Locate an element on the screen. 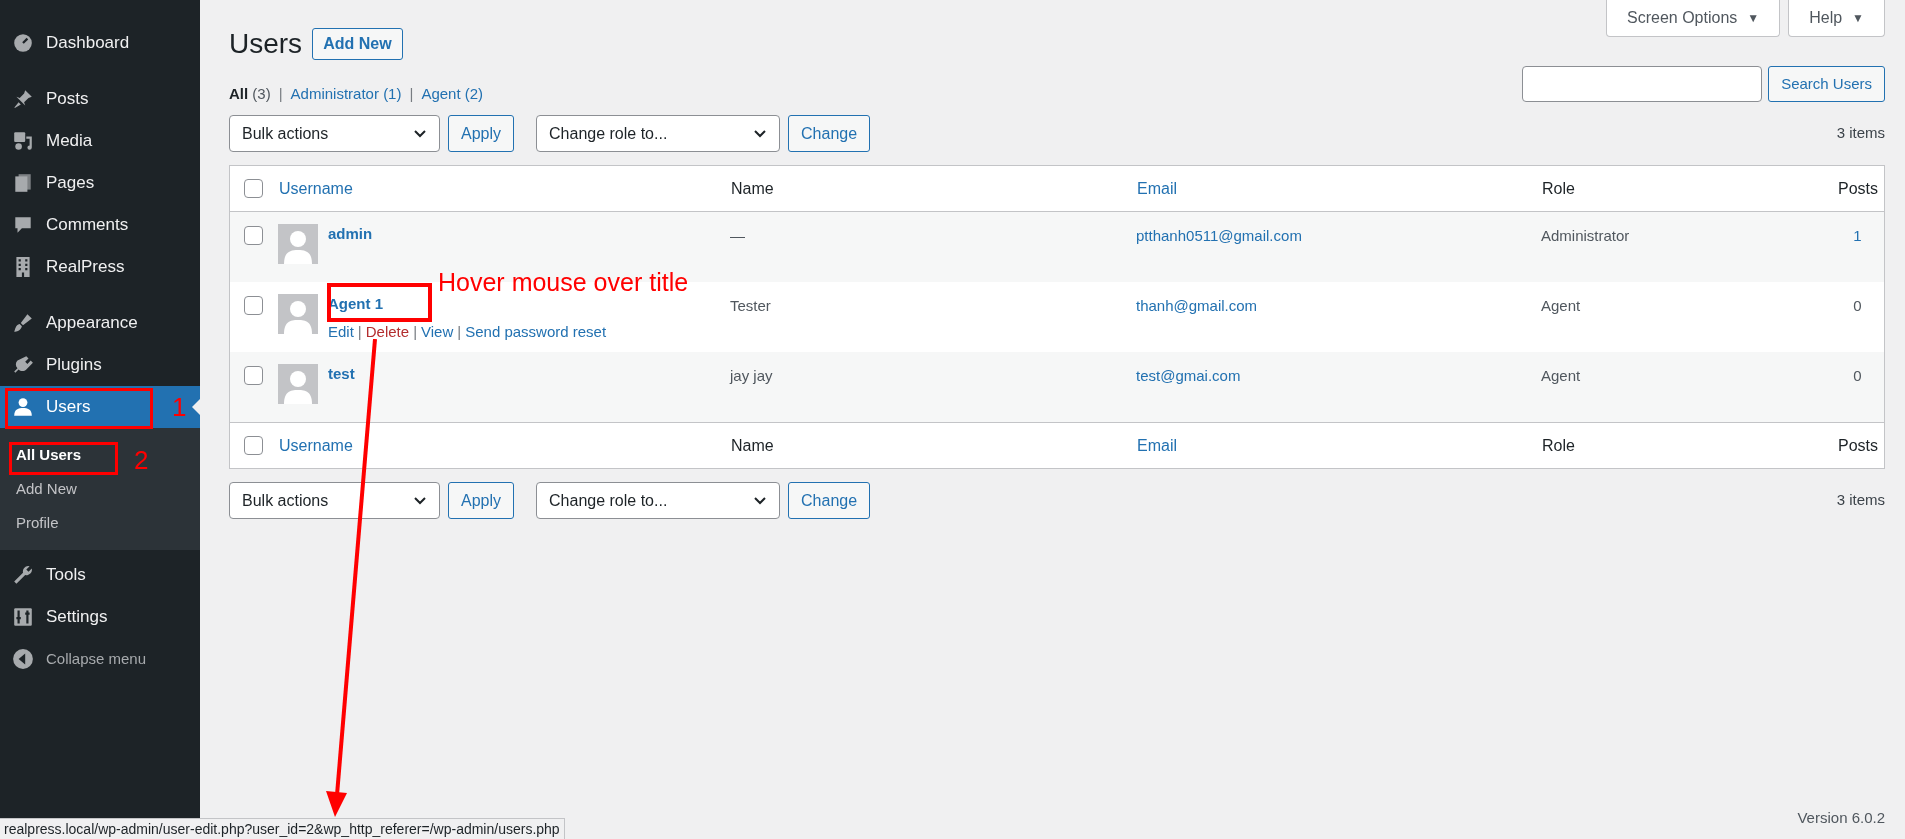  submenu-item: Profile is located at coordinates (37, 523).